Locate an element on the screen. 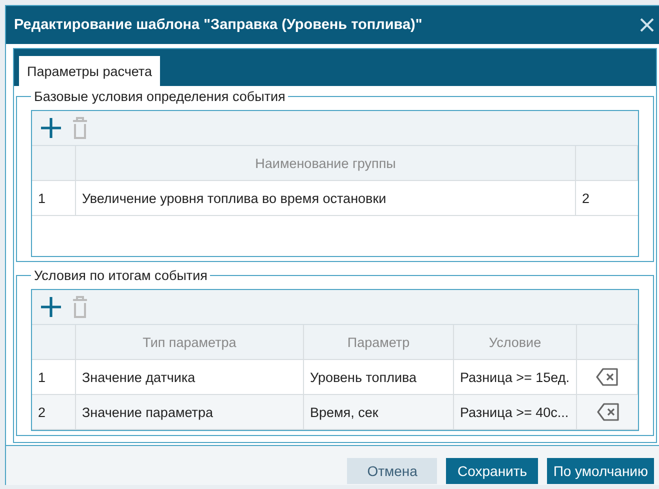 The image size is (659, 489). tab: Параметры расчета is located at coordinates (89, 71).